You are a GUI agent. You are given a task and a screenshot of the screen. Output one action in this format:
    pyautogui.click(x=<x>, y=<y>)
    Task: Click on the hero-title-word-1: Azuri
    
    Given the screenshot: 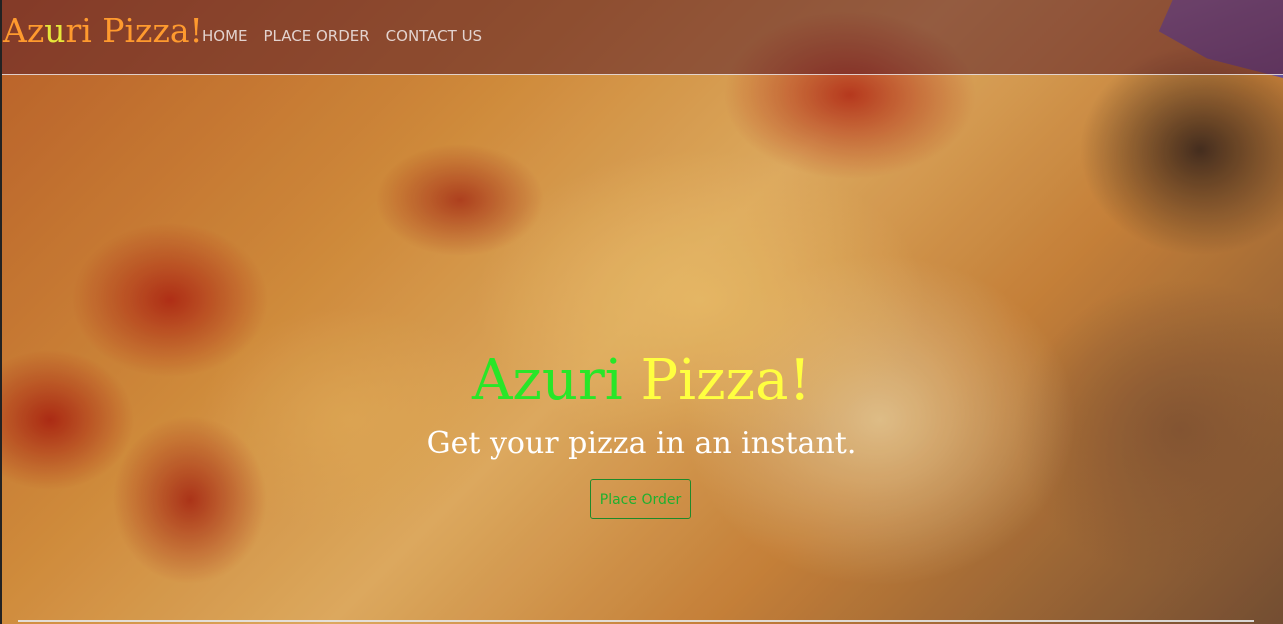 What is the action you would take?
    pyautogui.click(x=547, y=380)
    